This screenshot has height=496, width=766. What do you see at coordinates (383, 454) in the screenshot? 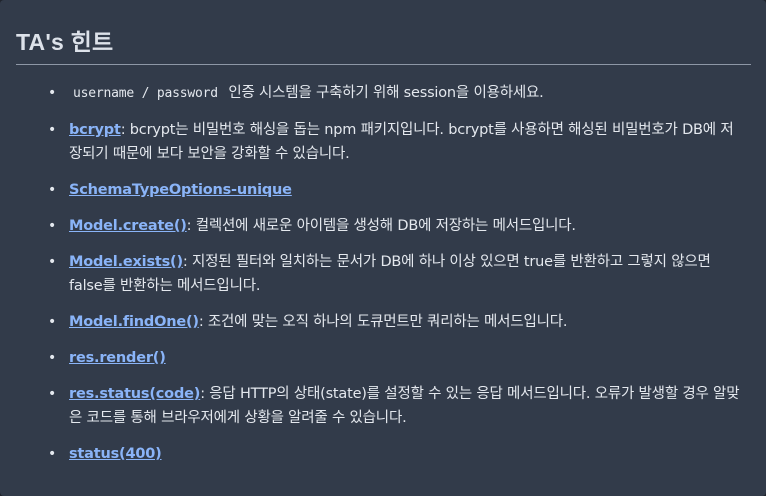
I see `hint-item-status-400: • status(400)` at bounding box center [383, 454].